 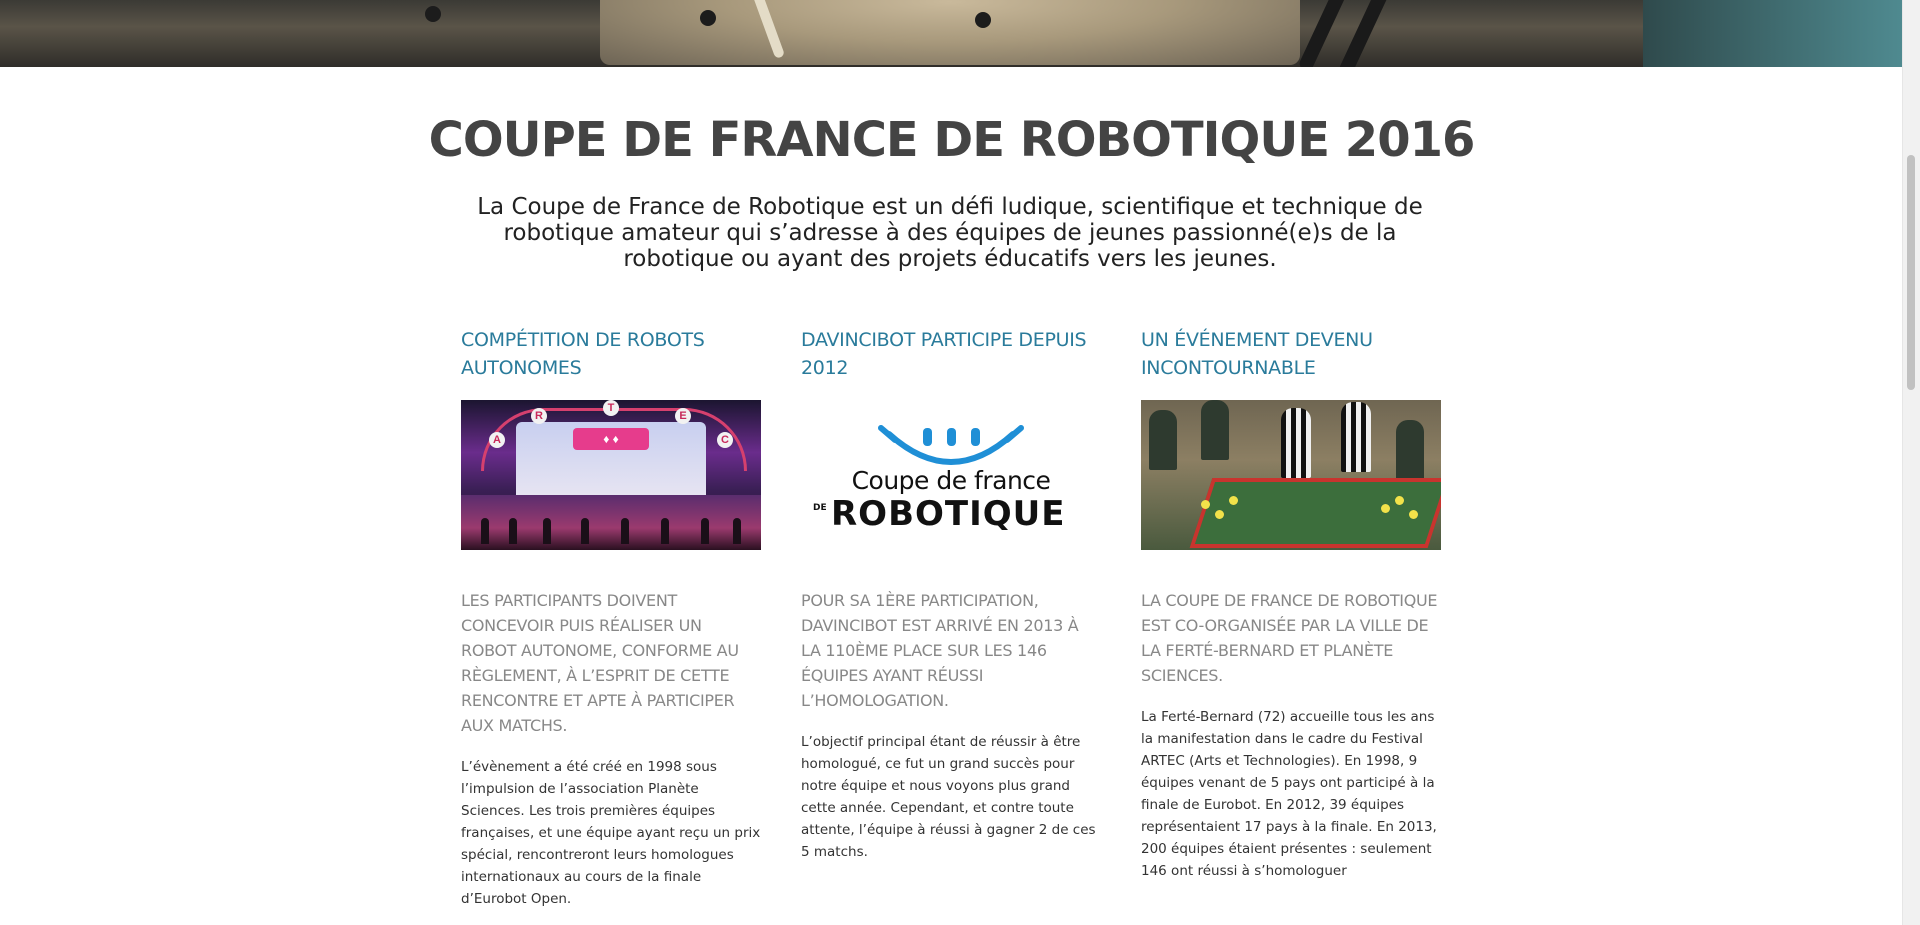 I want to click on column-heading: UN ÉVÉNEMENT DEVENU INCONTOURNABLE, so click(x=1257, y=354).